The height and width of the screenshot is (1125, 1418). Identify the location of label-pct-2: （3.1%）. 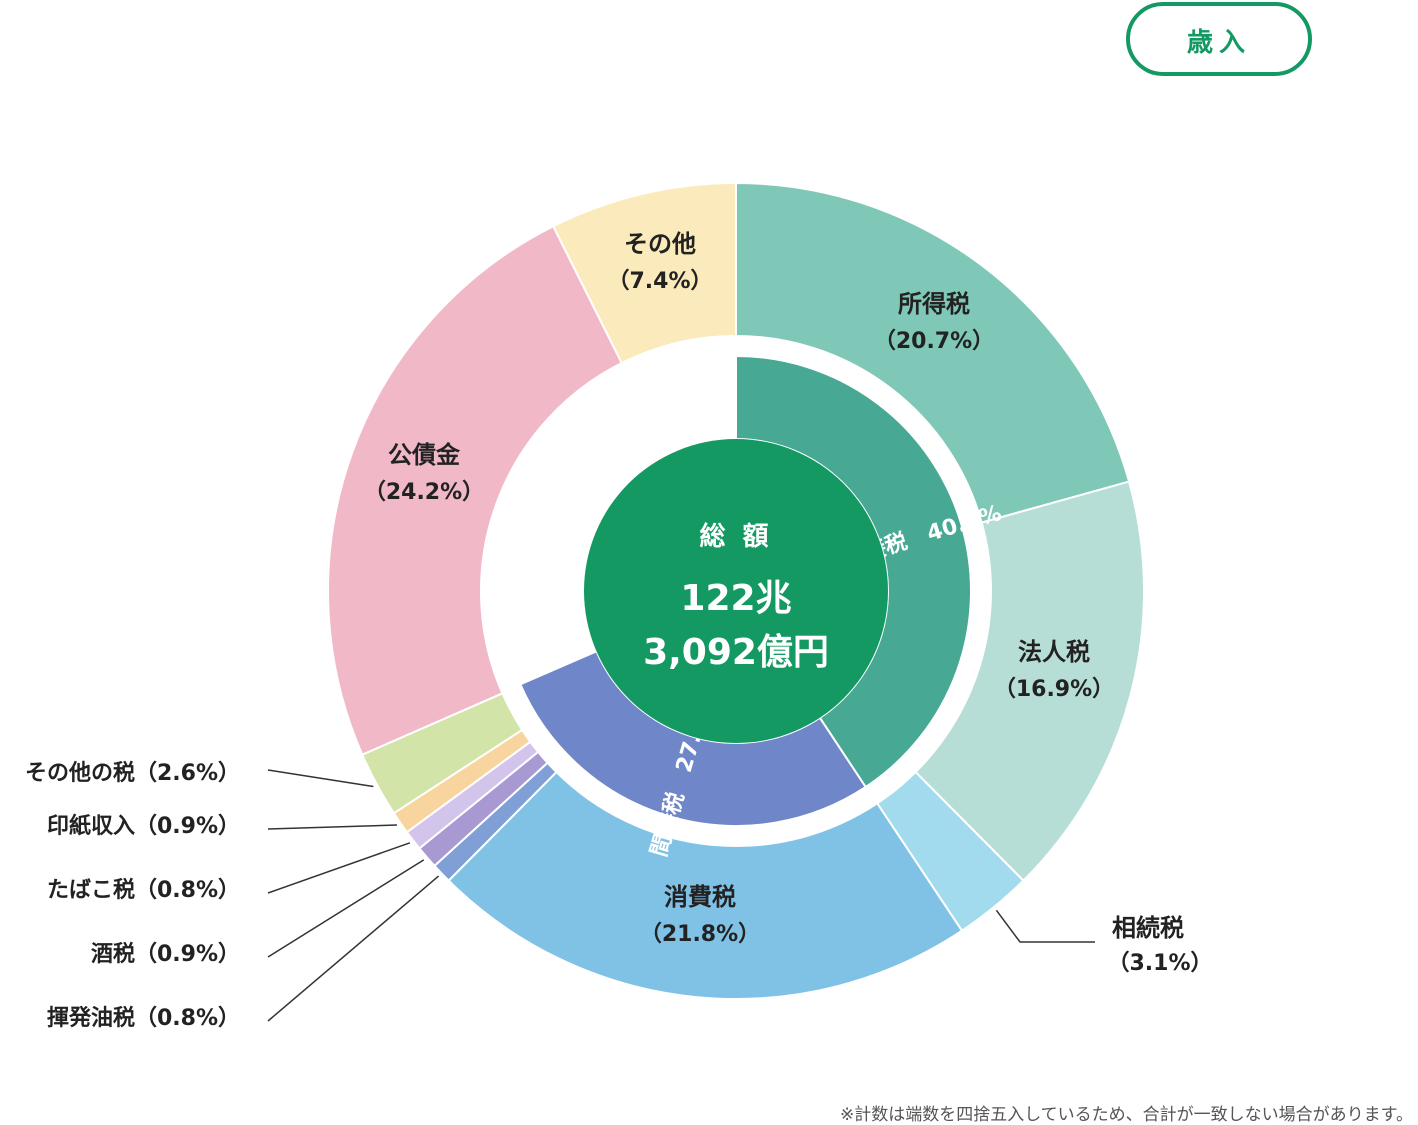
(1159, 963).